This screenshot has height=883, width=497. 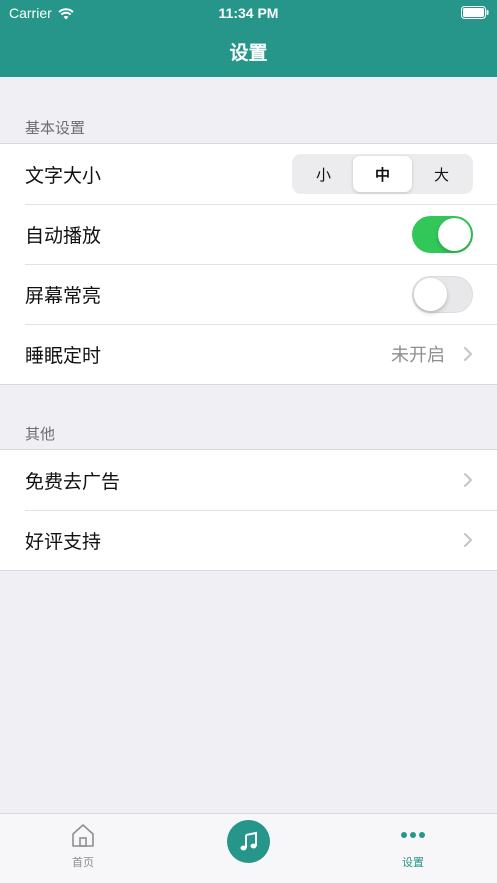 I want to click on sleep-timer-value: 未开启, so click(x=418, y=355).